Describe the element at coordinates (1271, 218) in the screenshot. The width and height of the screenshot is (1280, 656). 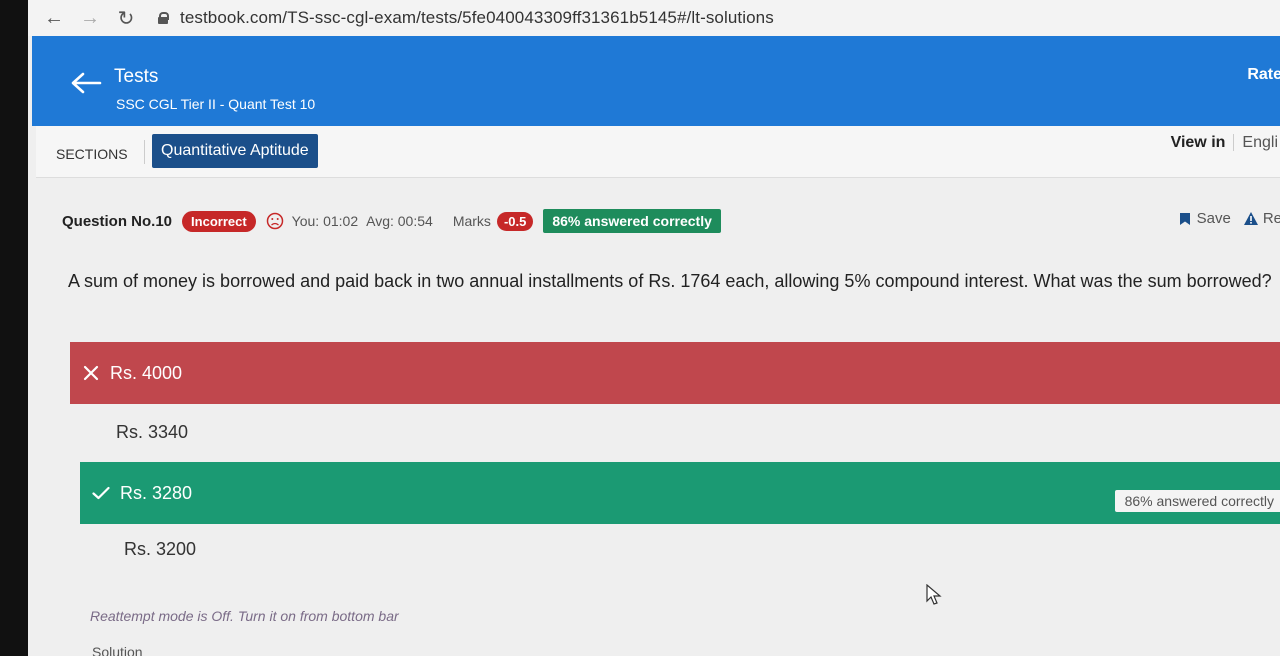
I see `report-button: Re` at that location.